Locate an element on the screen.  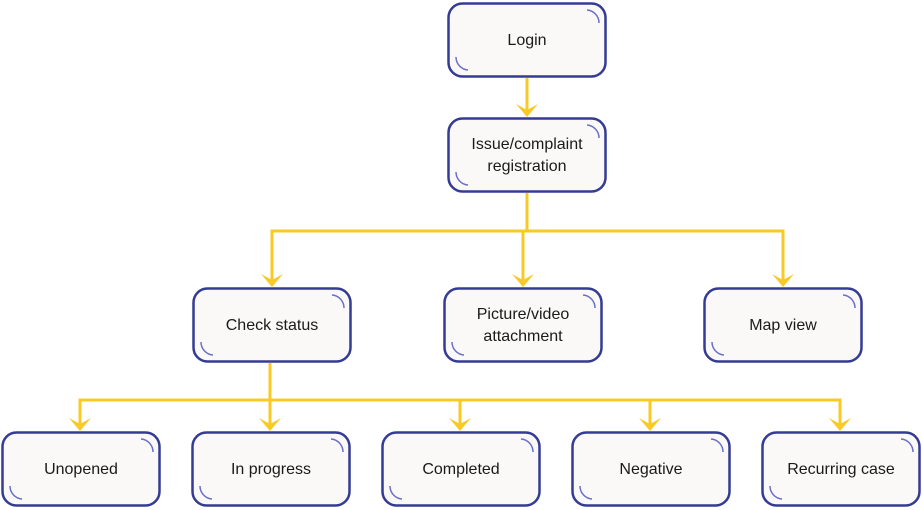
node-recurring: Recurring case is located at coordinates (841, 469).